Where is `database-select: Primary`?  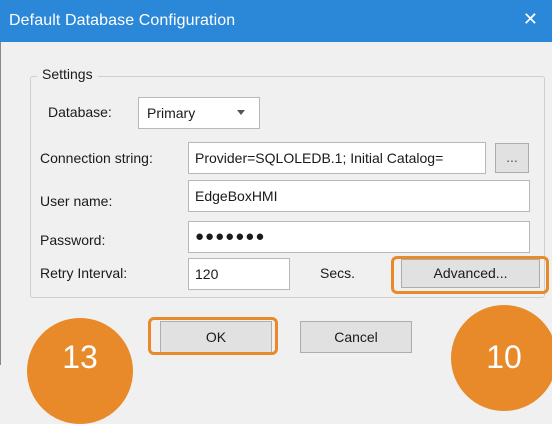 database-select: Primary is located at coordinates (199, 113).